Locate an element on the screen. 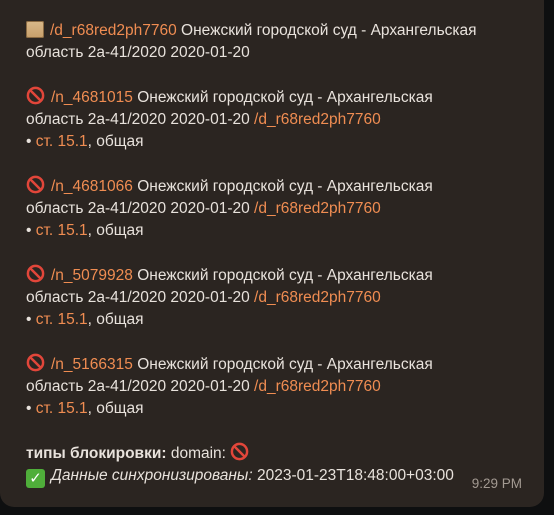  message-time: 9:29 PM is located at coordinates (496, 483).